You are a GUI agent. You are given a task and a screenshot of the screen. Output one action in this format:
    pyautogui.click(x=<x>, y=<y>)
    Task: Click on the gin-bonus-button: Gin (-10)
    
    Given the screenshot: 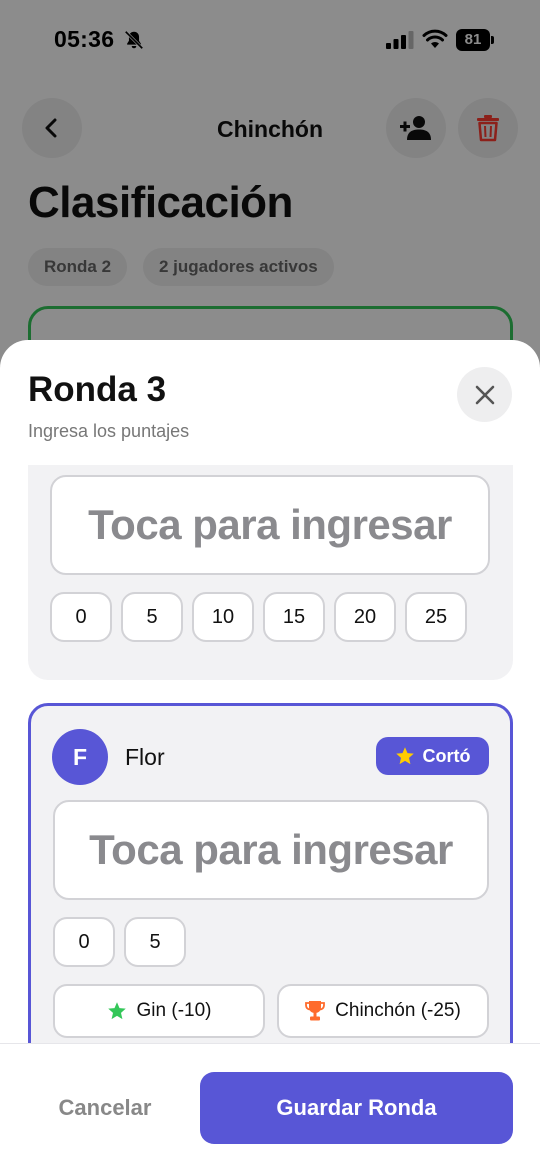 What is the action you would take?
    pyautogui.click(x=159, y=1011)
    